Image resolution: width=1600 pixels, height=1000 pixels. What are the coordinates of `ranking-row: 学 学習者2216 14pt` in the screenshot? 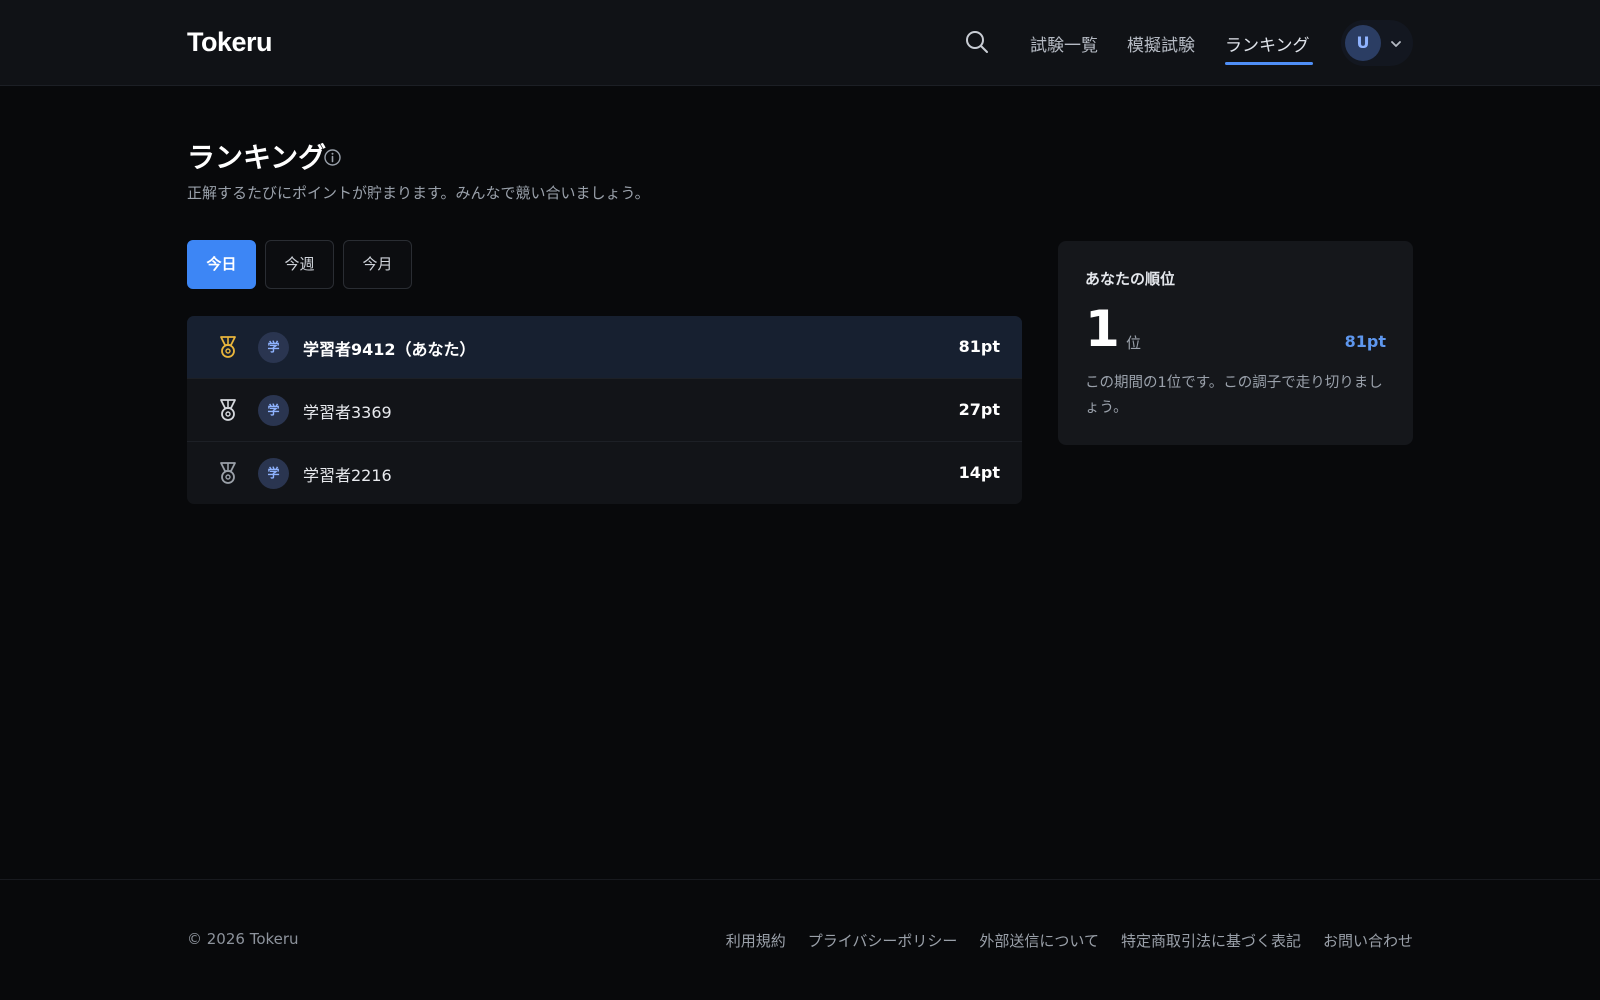 It's located at (604, 473).